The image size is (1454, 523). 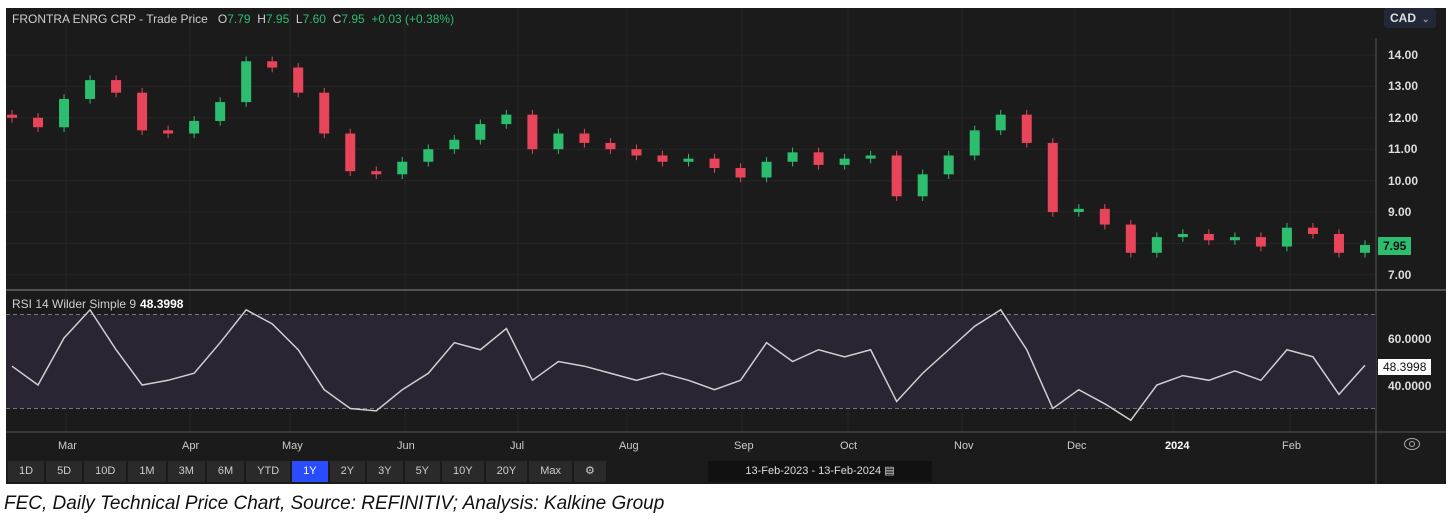 What do you see at coordinates (1400, 274) in the screenshot?
I see `price-tick: 7.00` at bounding box center [1400, 274].